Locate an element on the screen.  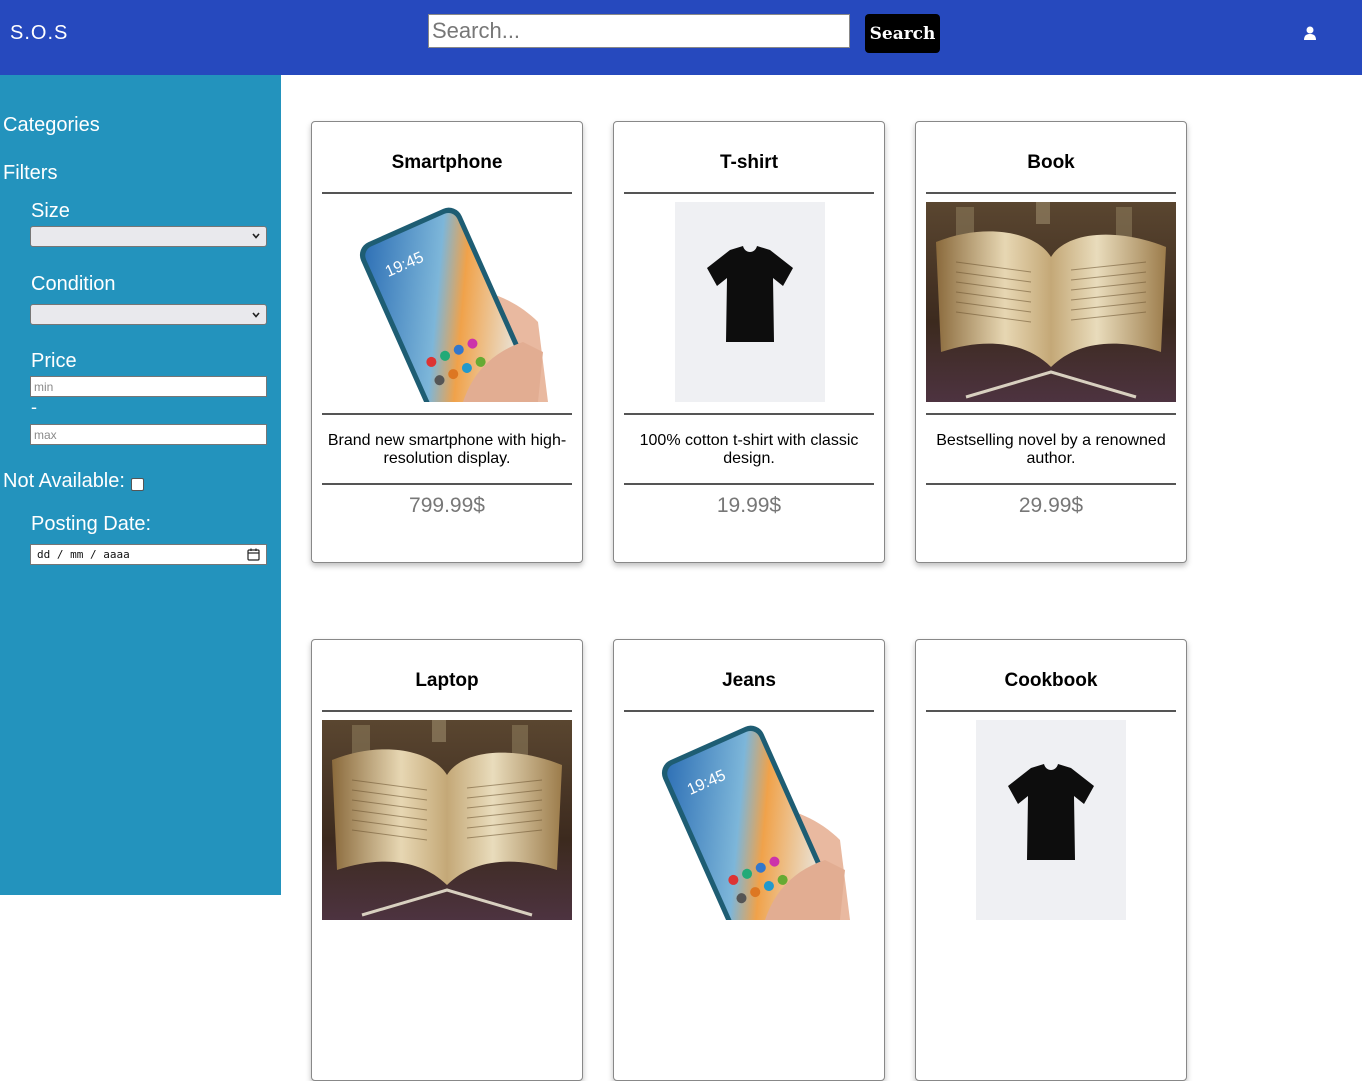
top-navbar: S.O.S Search is located at coordinates (681, 37).